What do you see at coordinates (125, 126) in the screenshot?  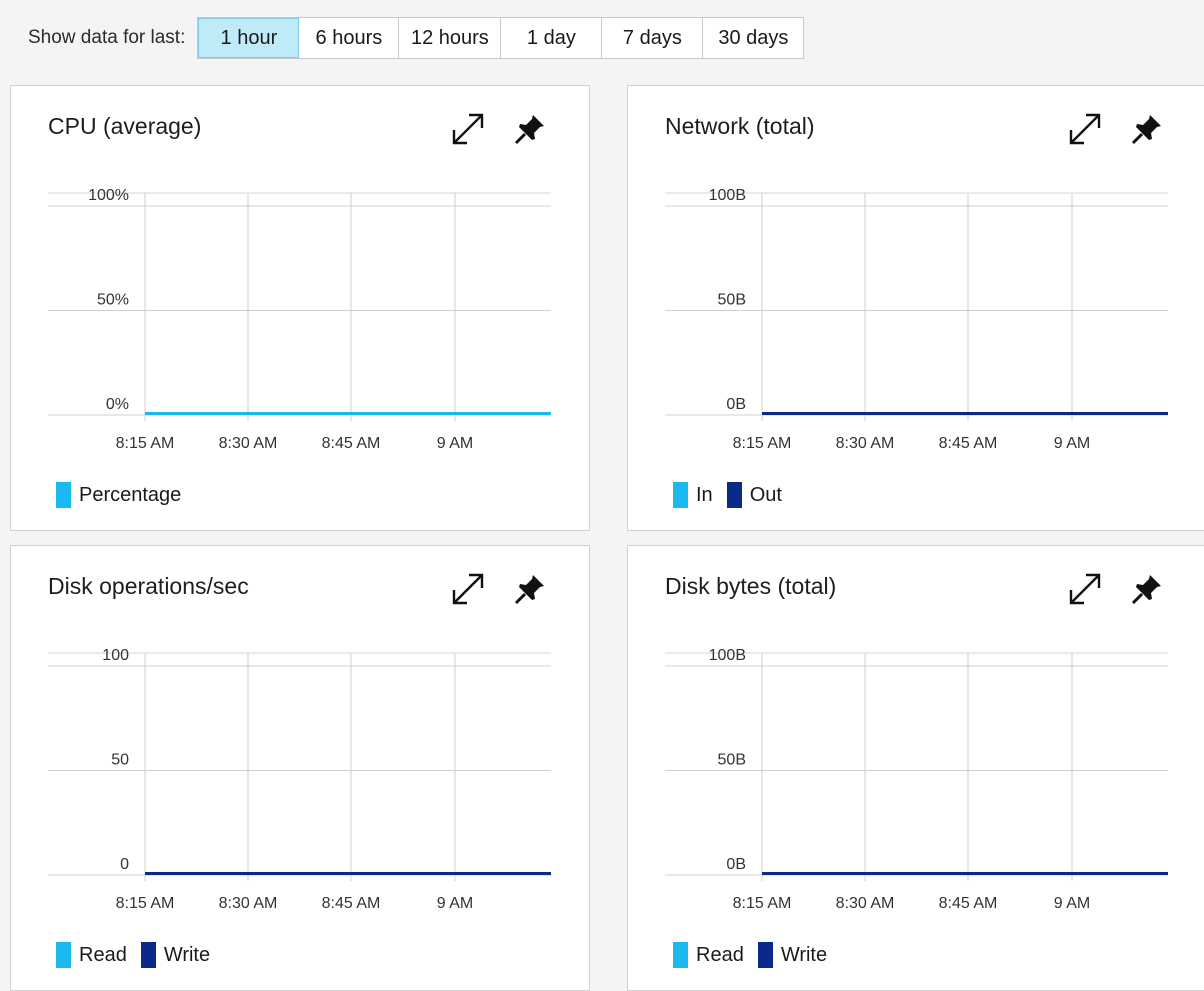 I see `tile-title: CPU (average)` at bounding box center [125, 126].